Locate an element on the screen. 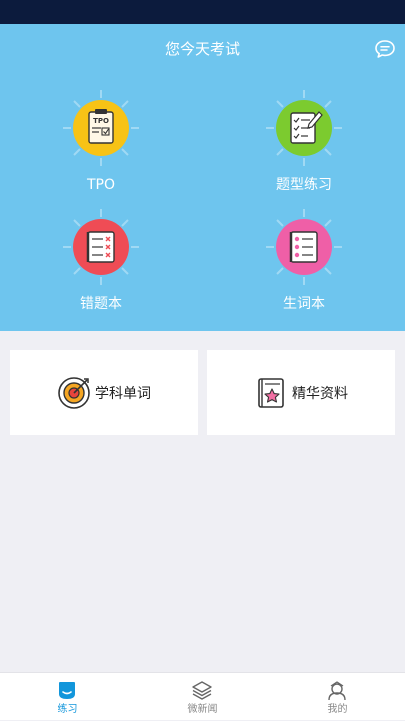 This screenshot has width=405, height=721. feature-wrong-answers: 错题本 is located at coordinates (101, 262).